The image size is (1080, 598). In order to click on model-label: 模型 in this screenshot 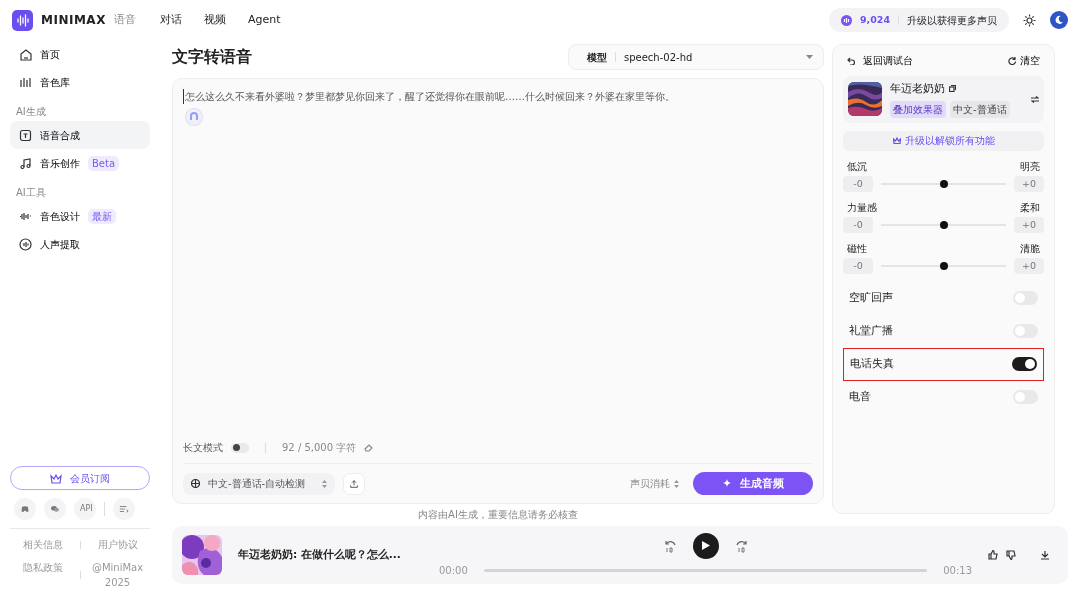, I will do `click(597, 57)`.